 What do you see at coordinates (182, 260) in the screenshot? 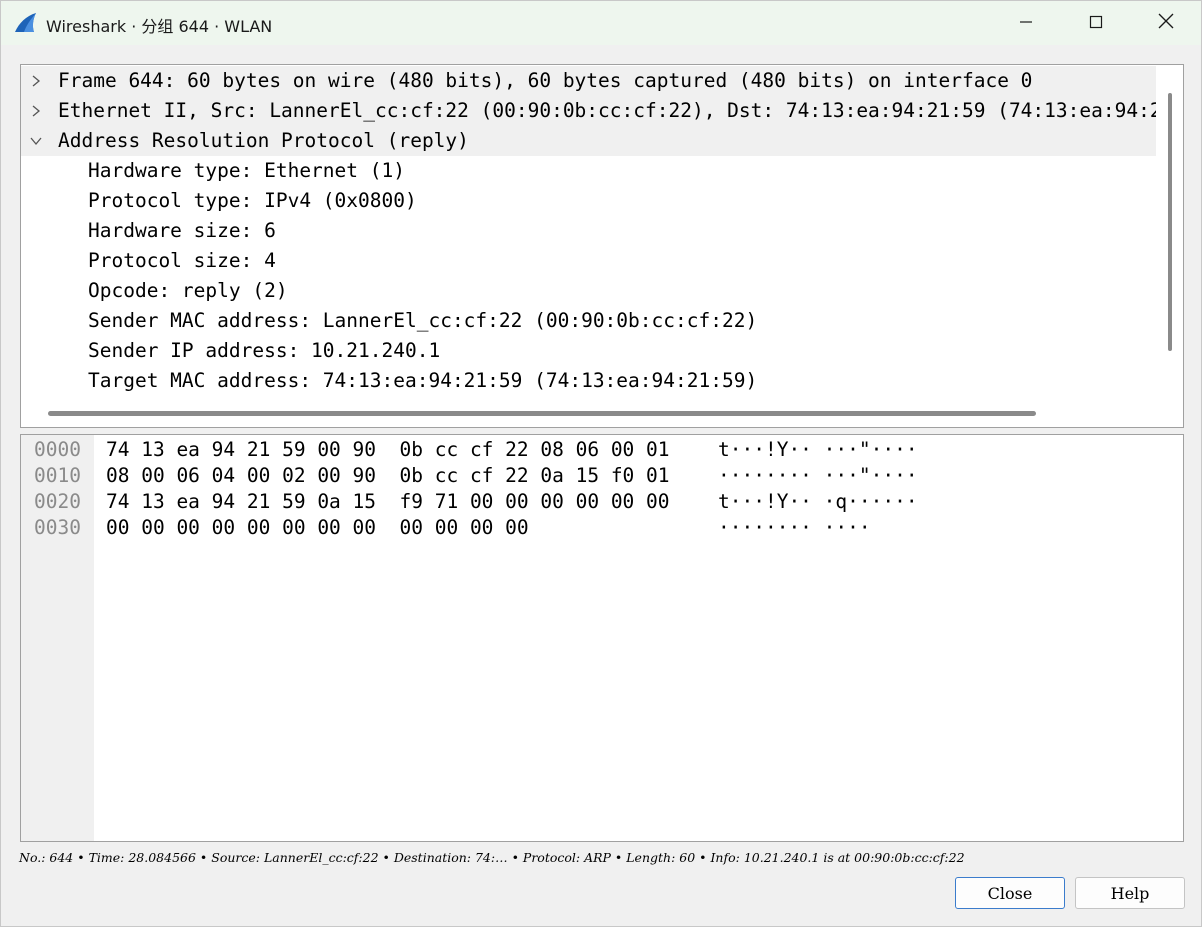
I see `tree-row-label: Protocol size: 4` at bounding box center [182, 260].